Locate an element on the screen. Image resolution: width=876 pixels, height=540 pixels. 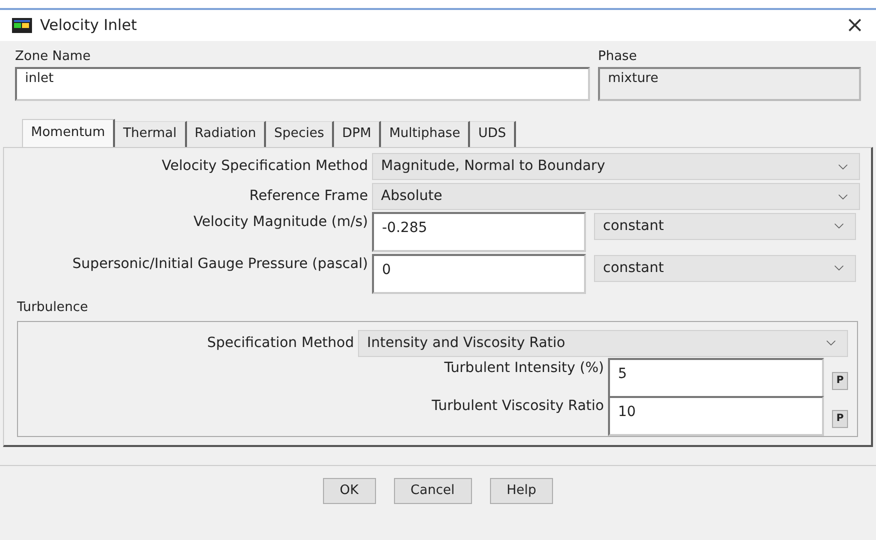
field-label: Specification Method is located at coordinates (280, 343).